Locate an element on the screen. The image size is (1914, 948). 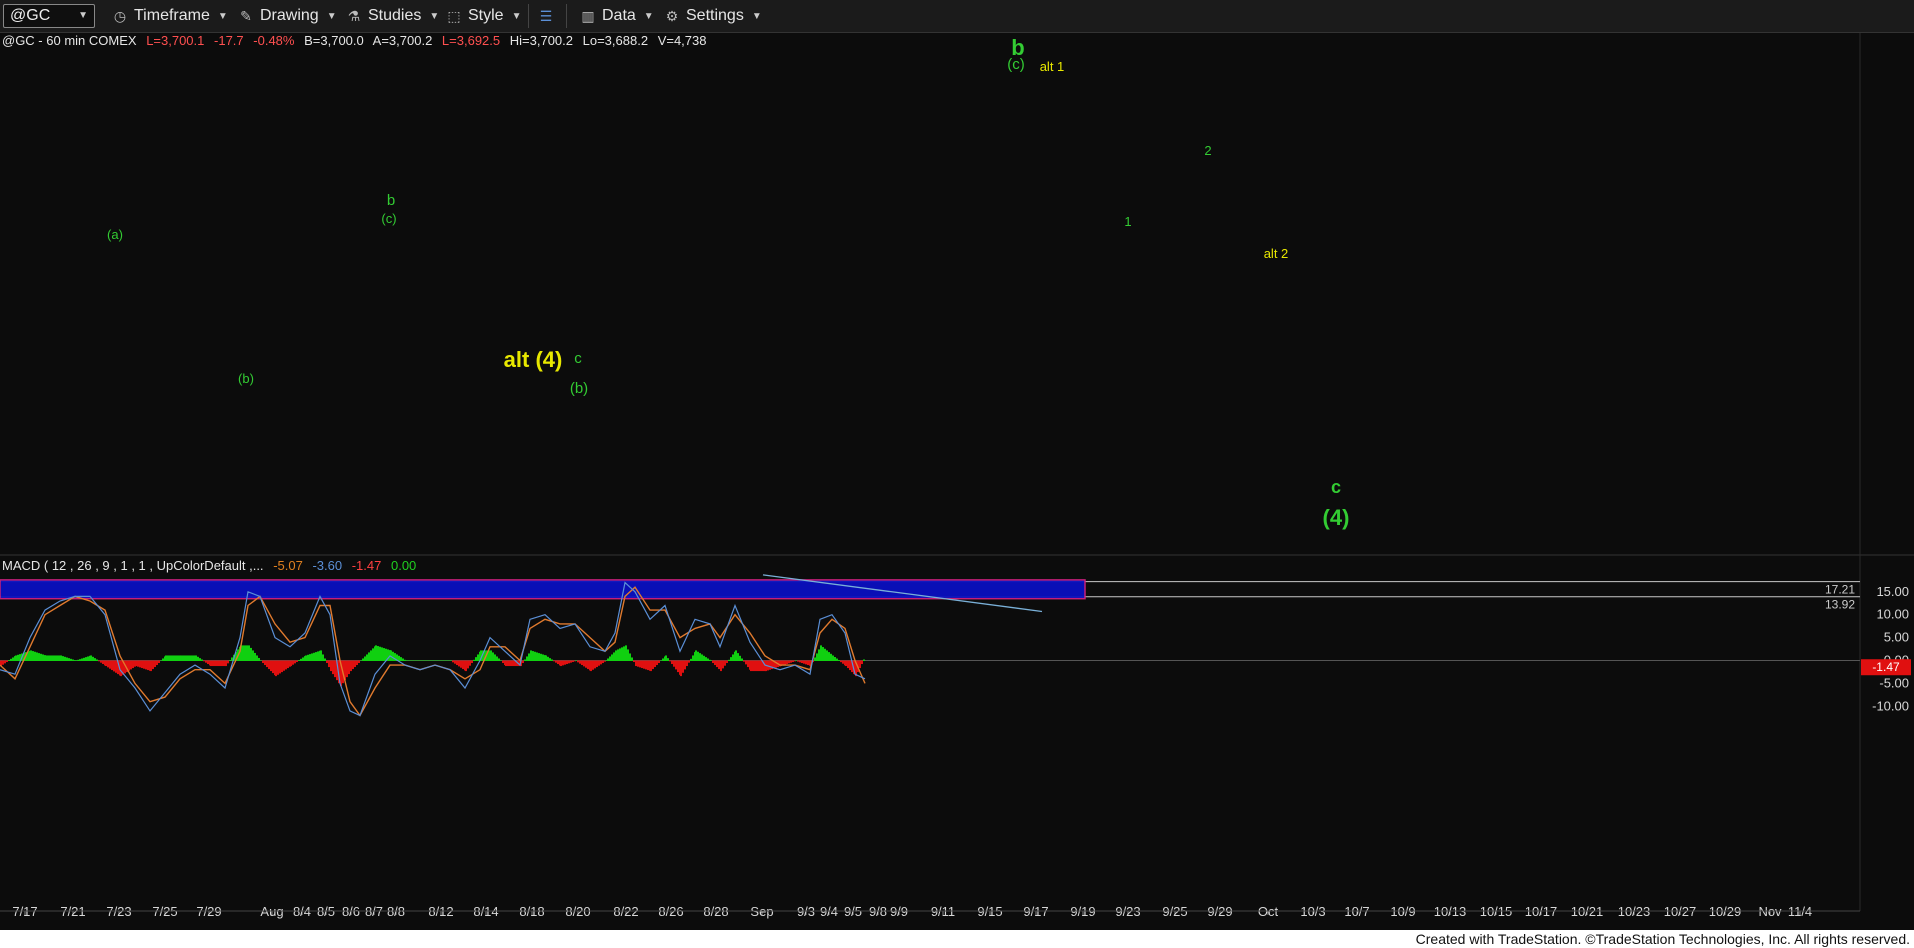
data-menu: ▥ Data ▼ is located at coordinates (615, 16).